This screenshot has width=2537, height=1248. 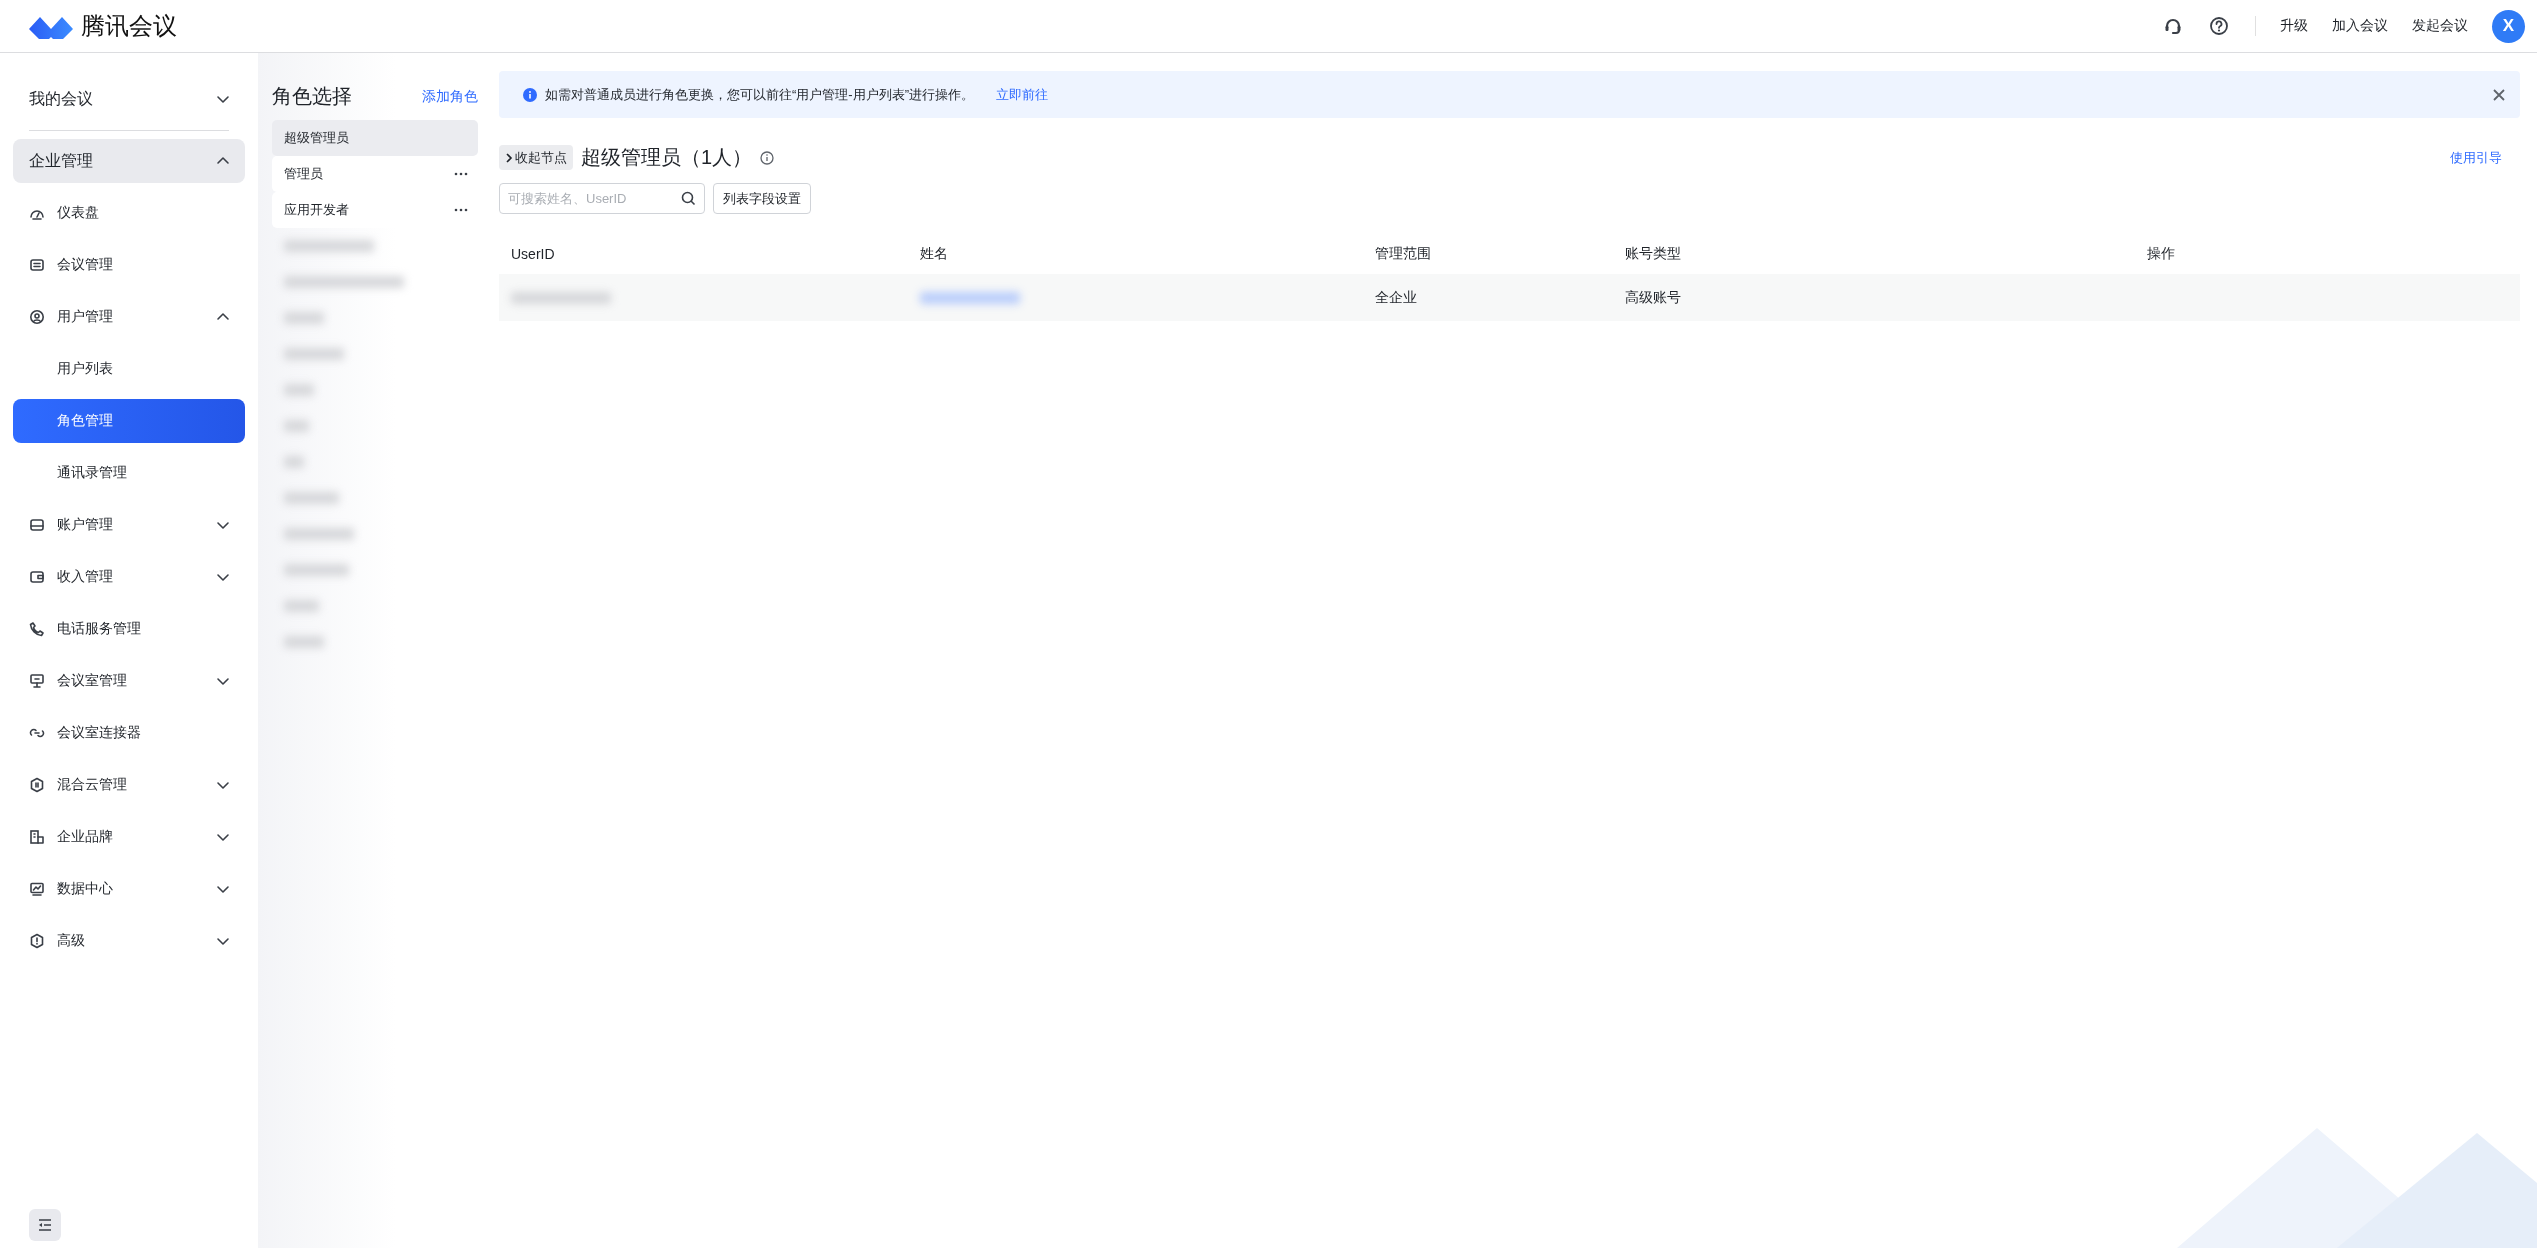 What do you see at coordinates (129, 369) in the screenshot?
I see `nav-subitem: 用户列表` at bounding box center [129, 369].